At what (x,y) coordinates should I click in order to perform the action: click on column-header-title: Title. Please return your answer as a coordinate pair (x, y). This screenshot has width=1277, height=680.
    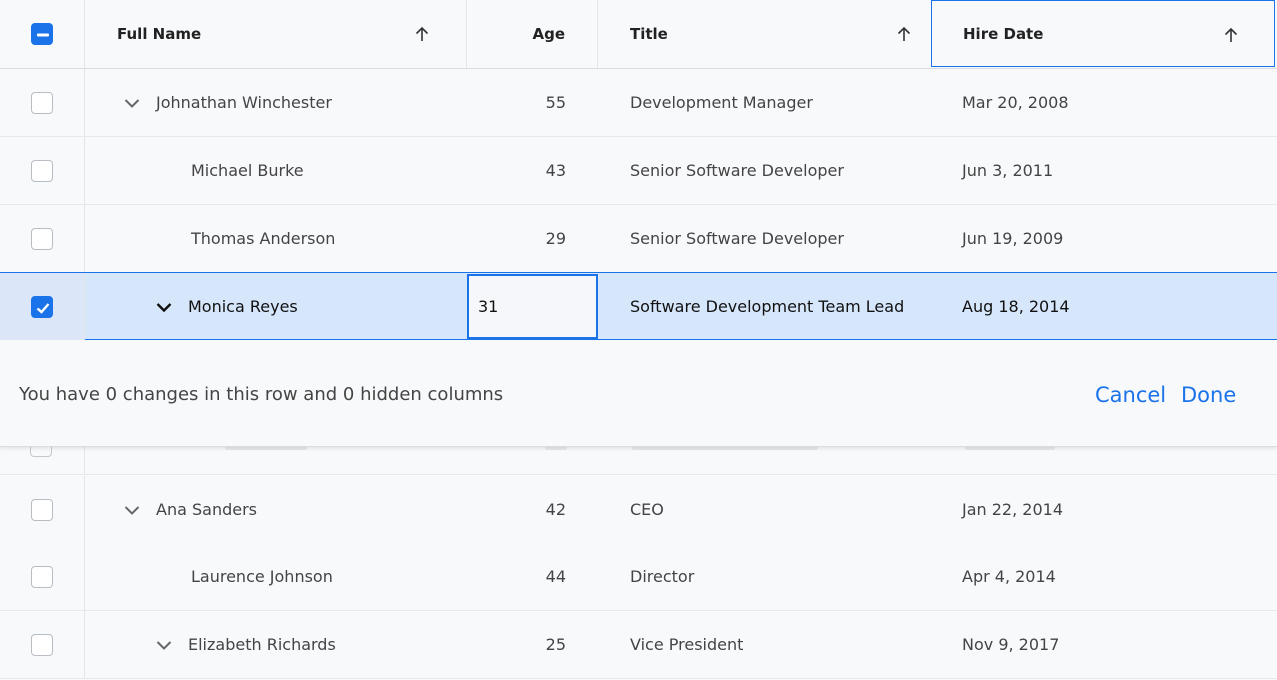
    Looking at the image, I should click on (764, 34).